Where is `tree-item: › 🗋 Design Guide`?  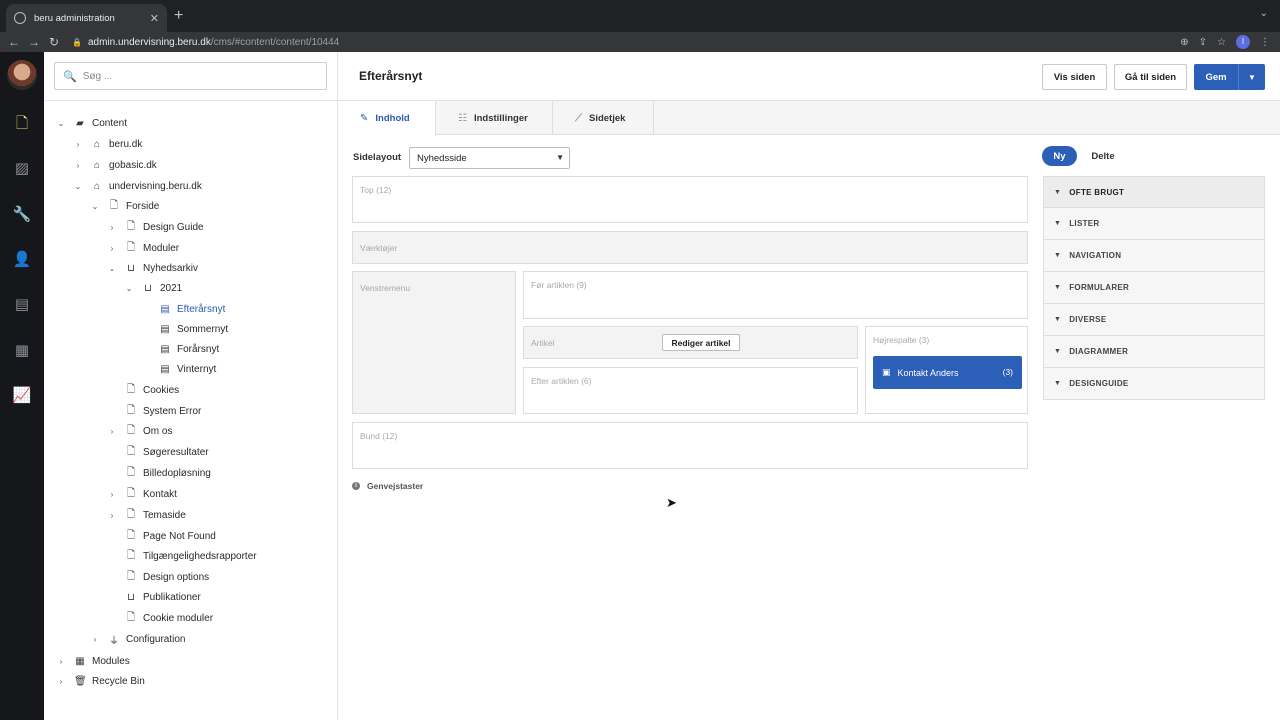 tree-item: › 🗋 Design Guide is located at coordinates (155, 227).